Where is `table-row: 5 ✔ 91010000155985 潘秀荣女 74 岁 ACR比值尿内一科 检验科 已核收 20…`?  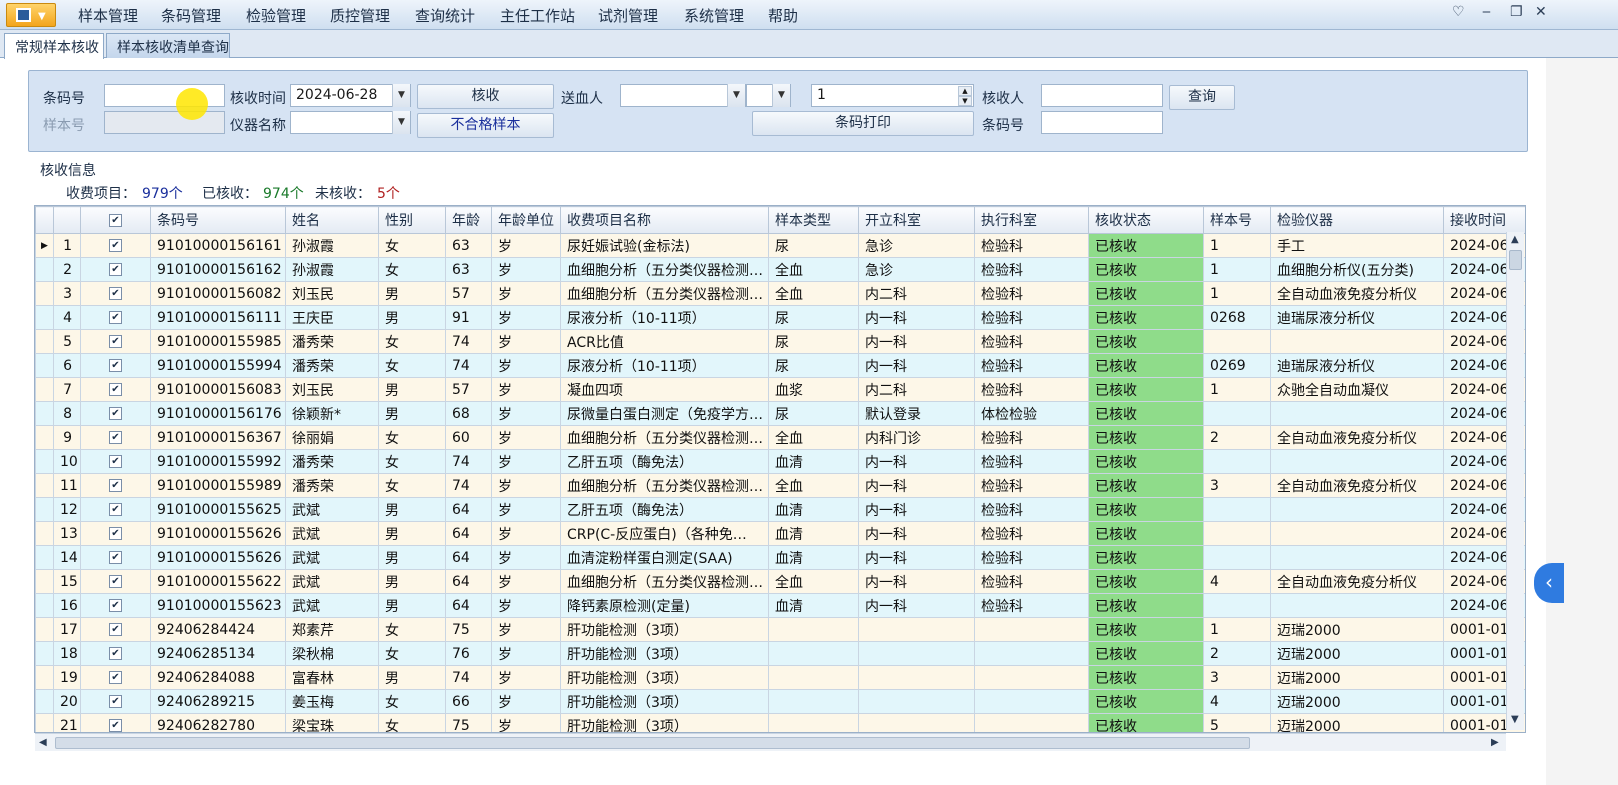 table-row: 5 ✔ 91010000155985 潘秀荣女 74 岁 ACR比值尿内一科 检验科 已核收 20… is located at coordinates (780, 341).